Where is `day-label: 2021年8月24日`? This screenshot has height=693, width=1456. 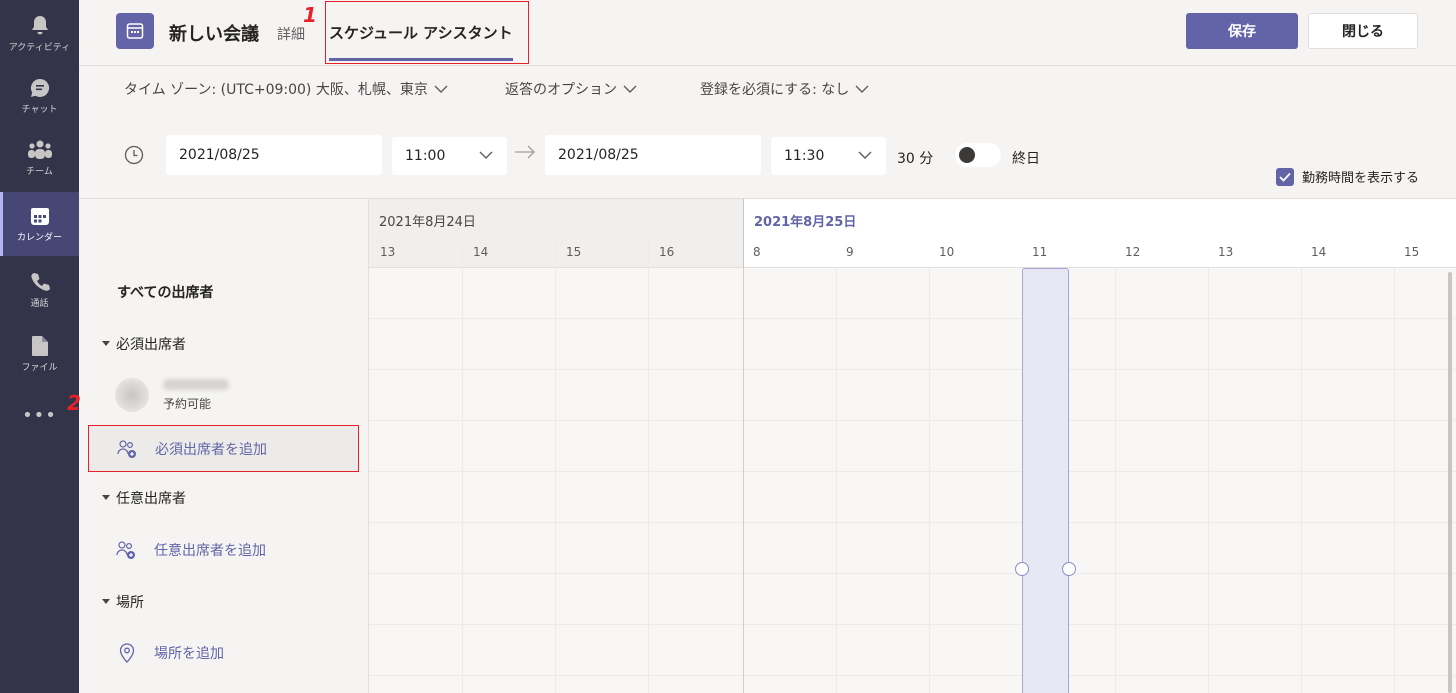
day-label: 2021年8月24日 is located at coordinates (427, 222).